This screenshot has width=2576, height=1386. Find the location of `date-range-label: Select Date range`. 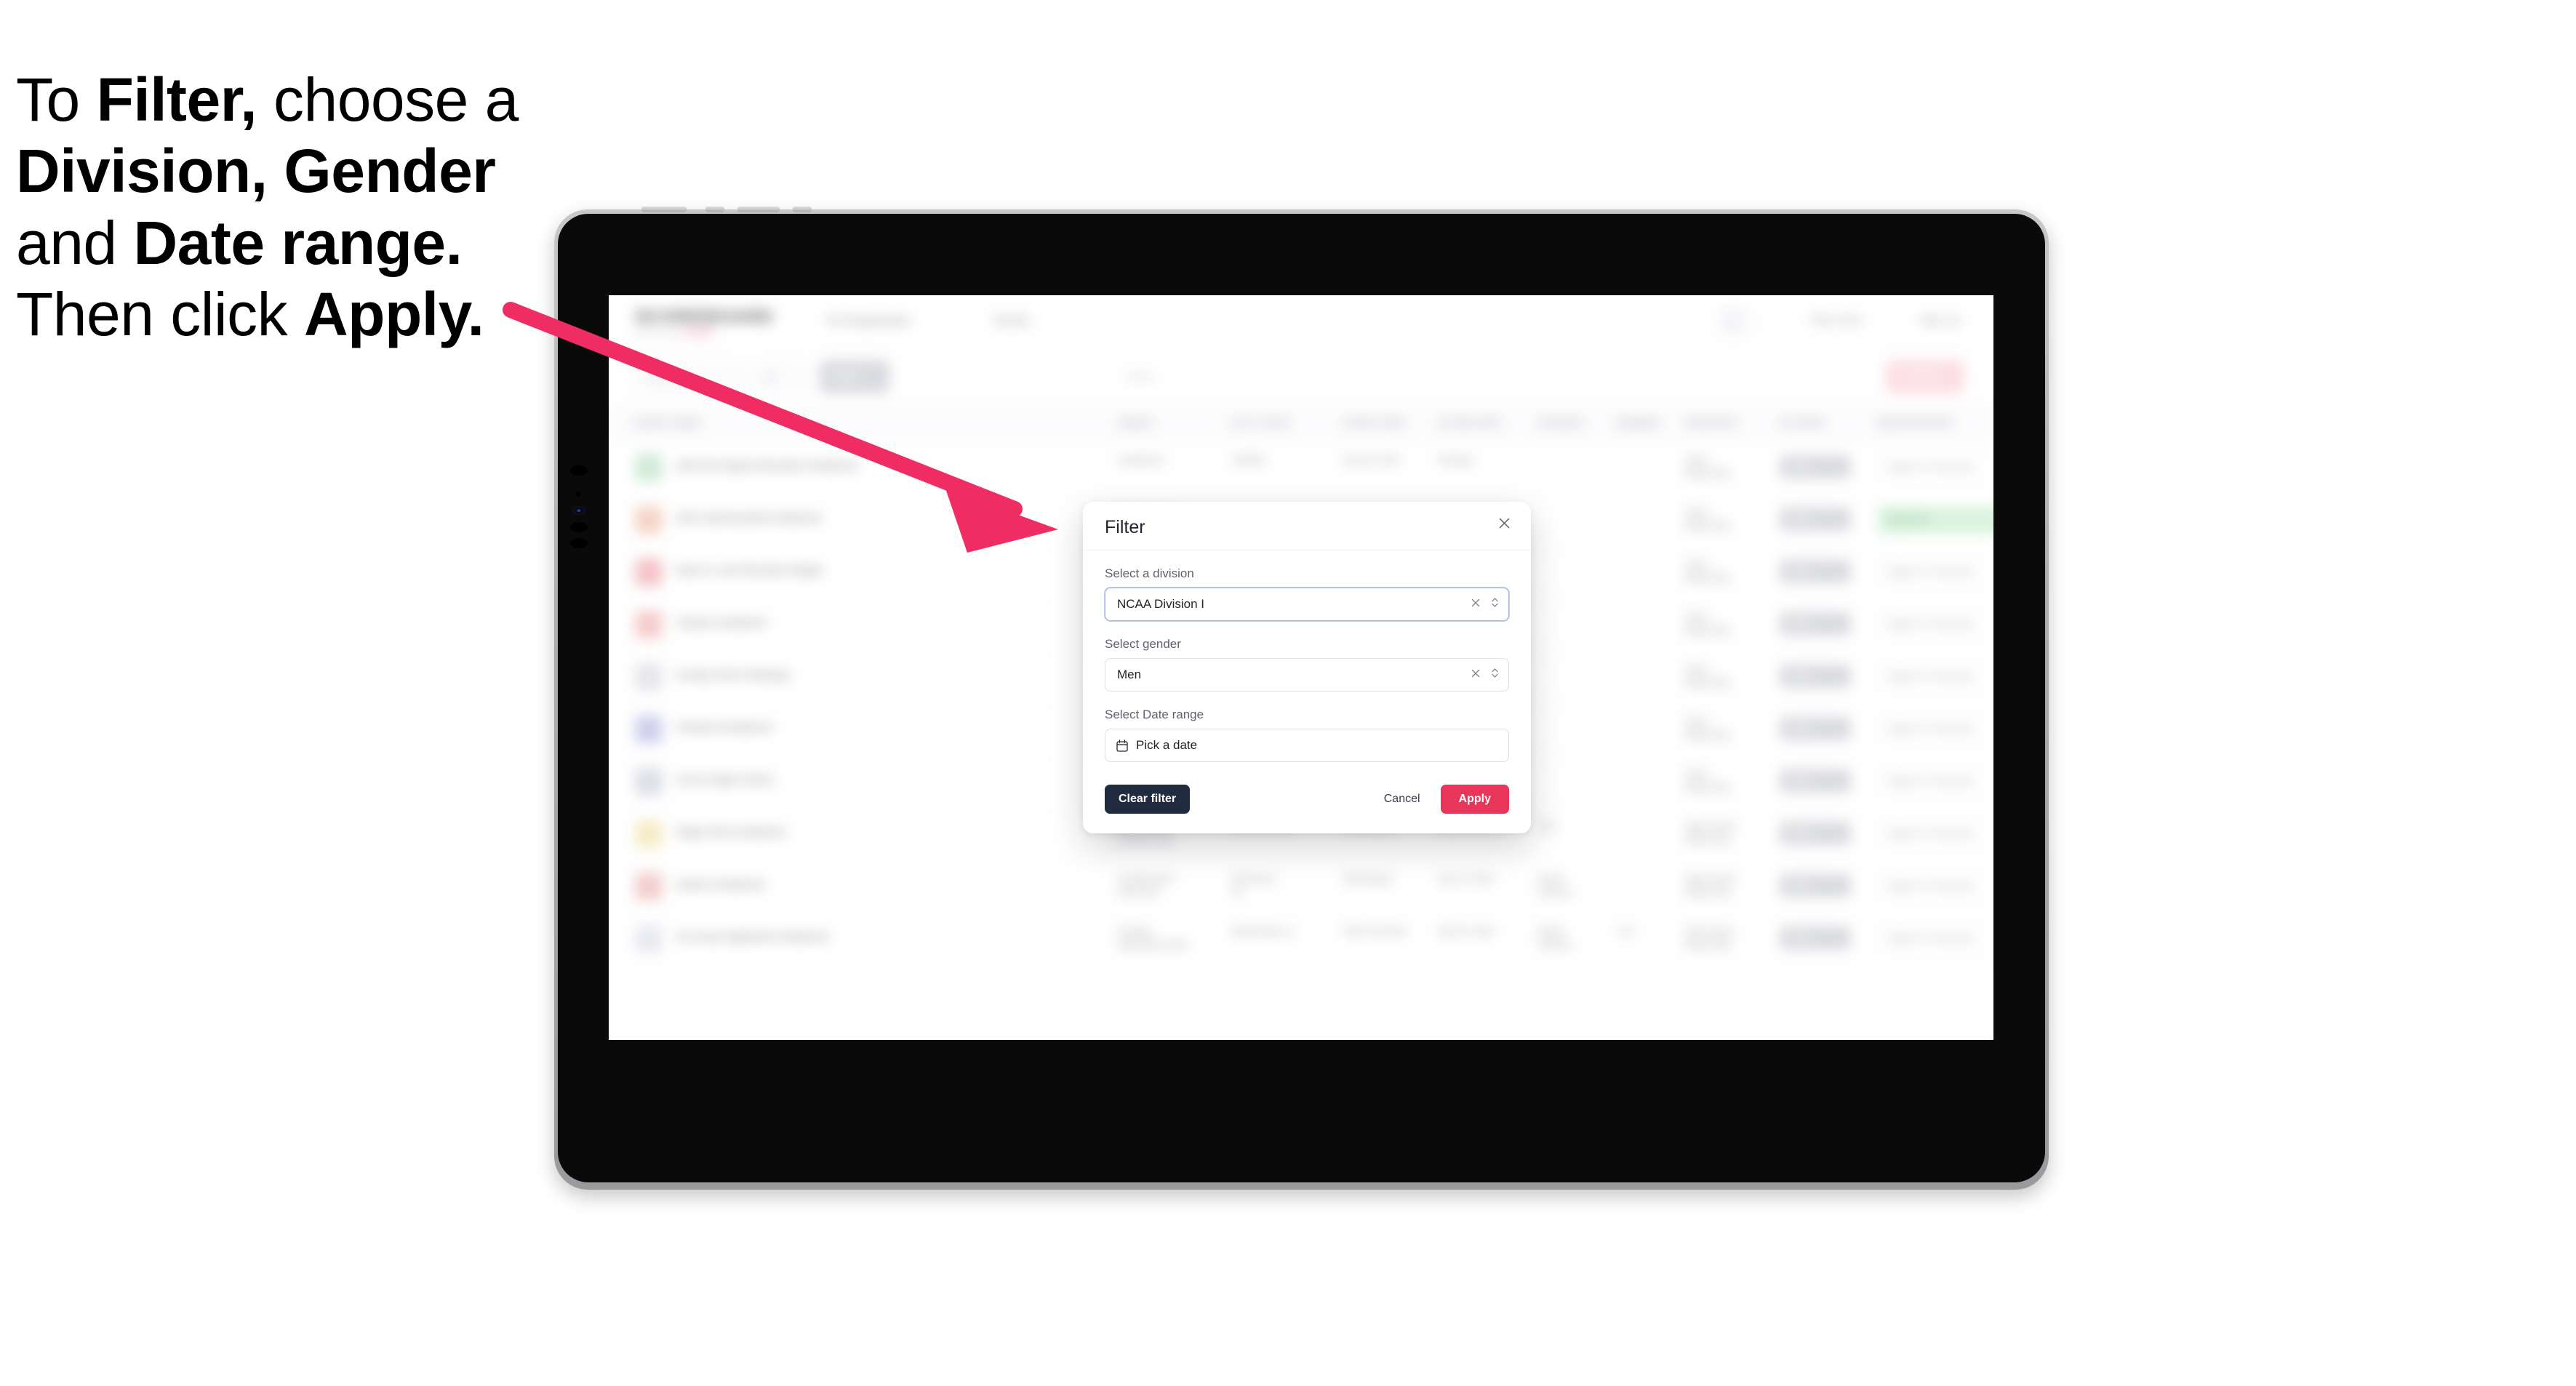

date-range-label: Select Date range is located at coordinates (1154, 715).